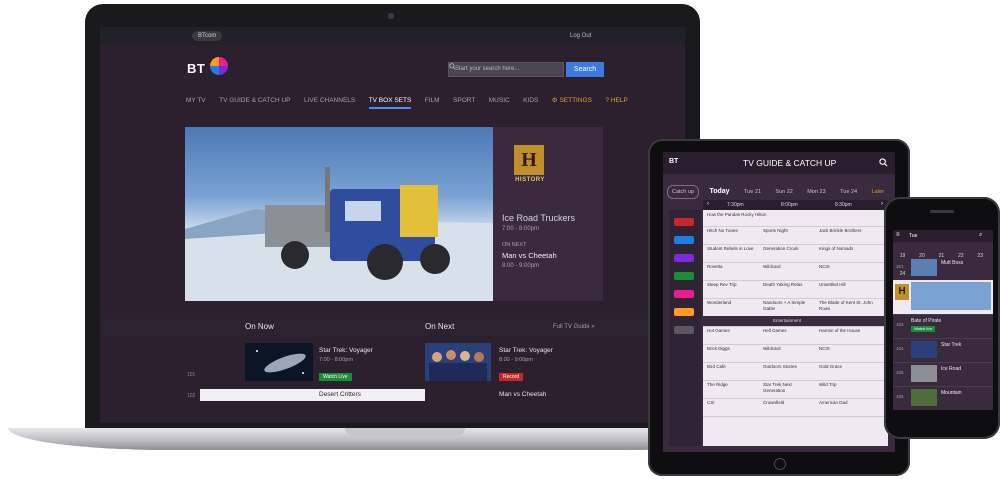  What do you see at coordinates (708, 204) in the screenshot?
I see `prev-arrow-icon: ‹` at bounding box center [708, 204].